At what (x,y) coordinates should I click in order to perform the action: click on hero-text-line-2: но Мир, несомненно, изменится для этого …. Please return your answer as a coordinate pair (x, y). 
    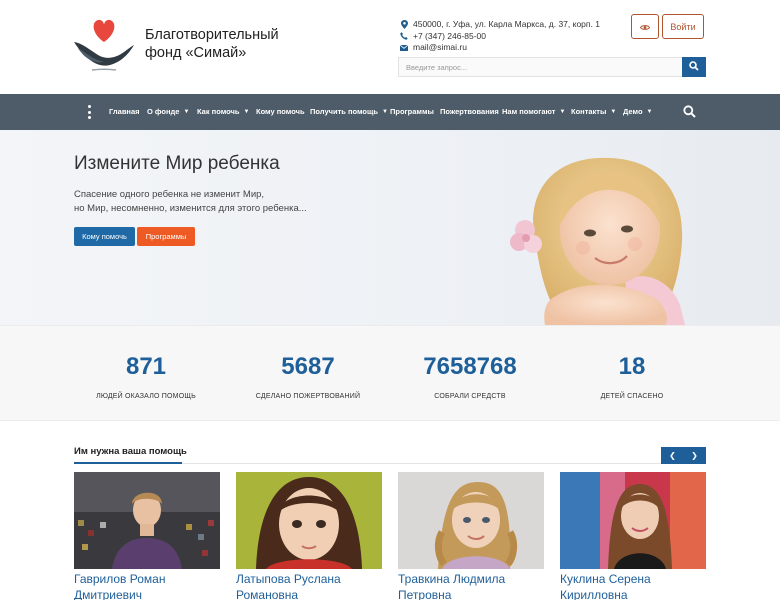
    Looking at the image, I should click on (190, 208).